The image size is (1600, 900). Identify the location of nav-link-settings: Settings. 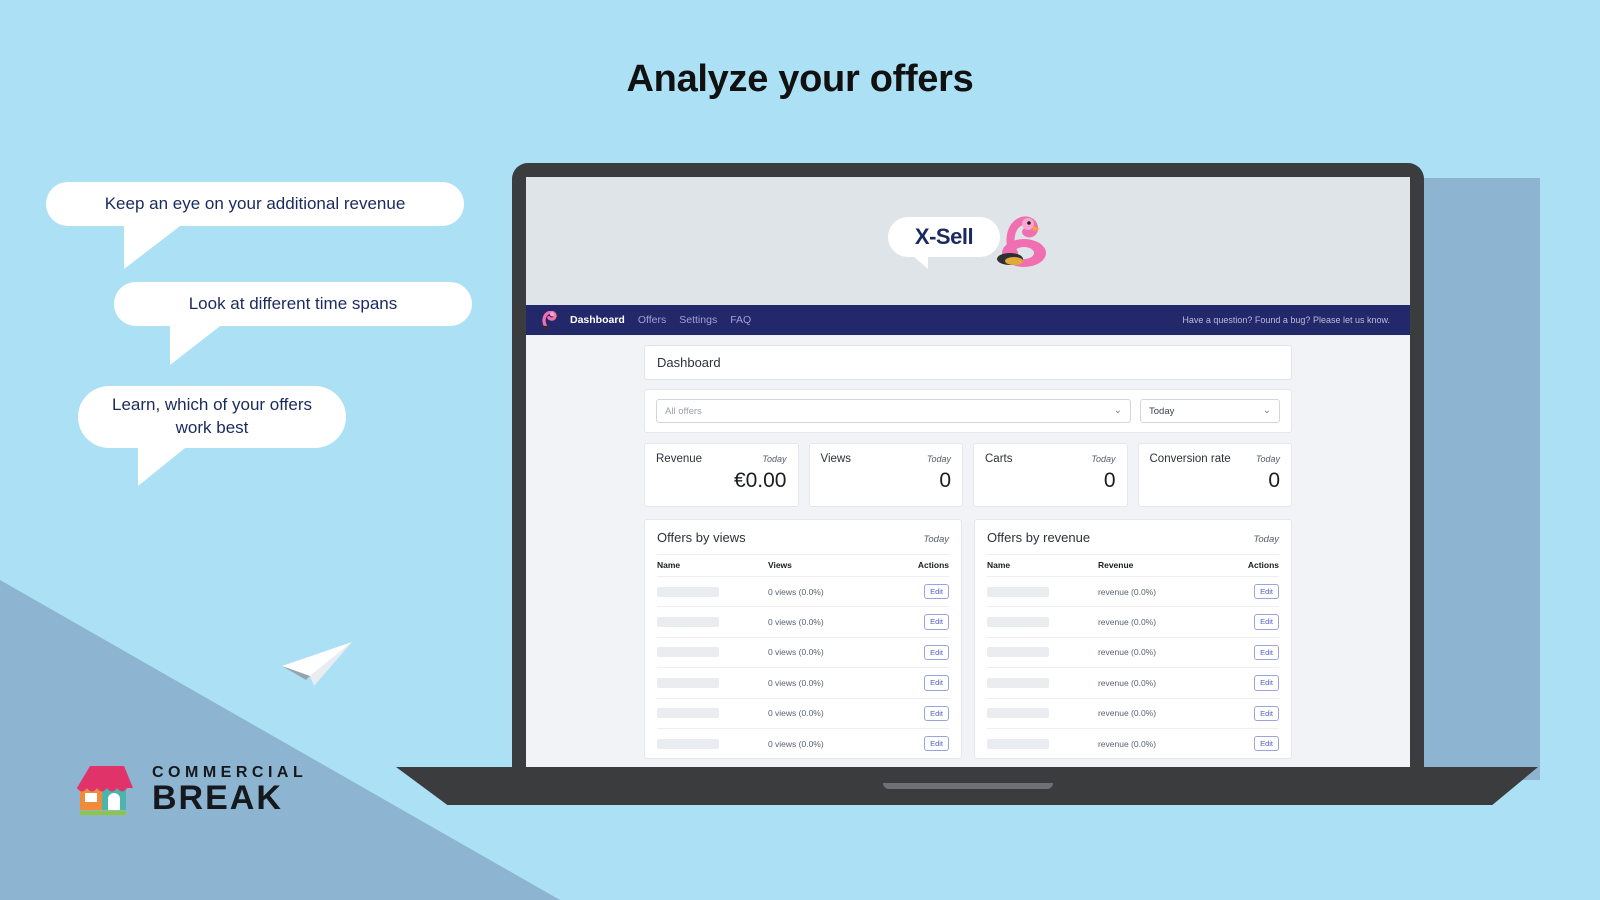
(698, 320).